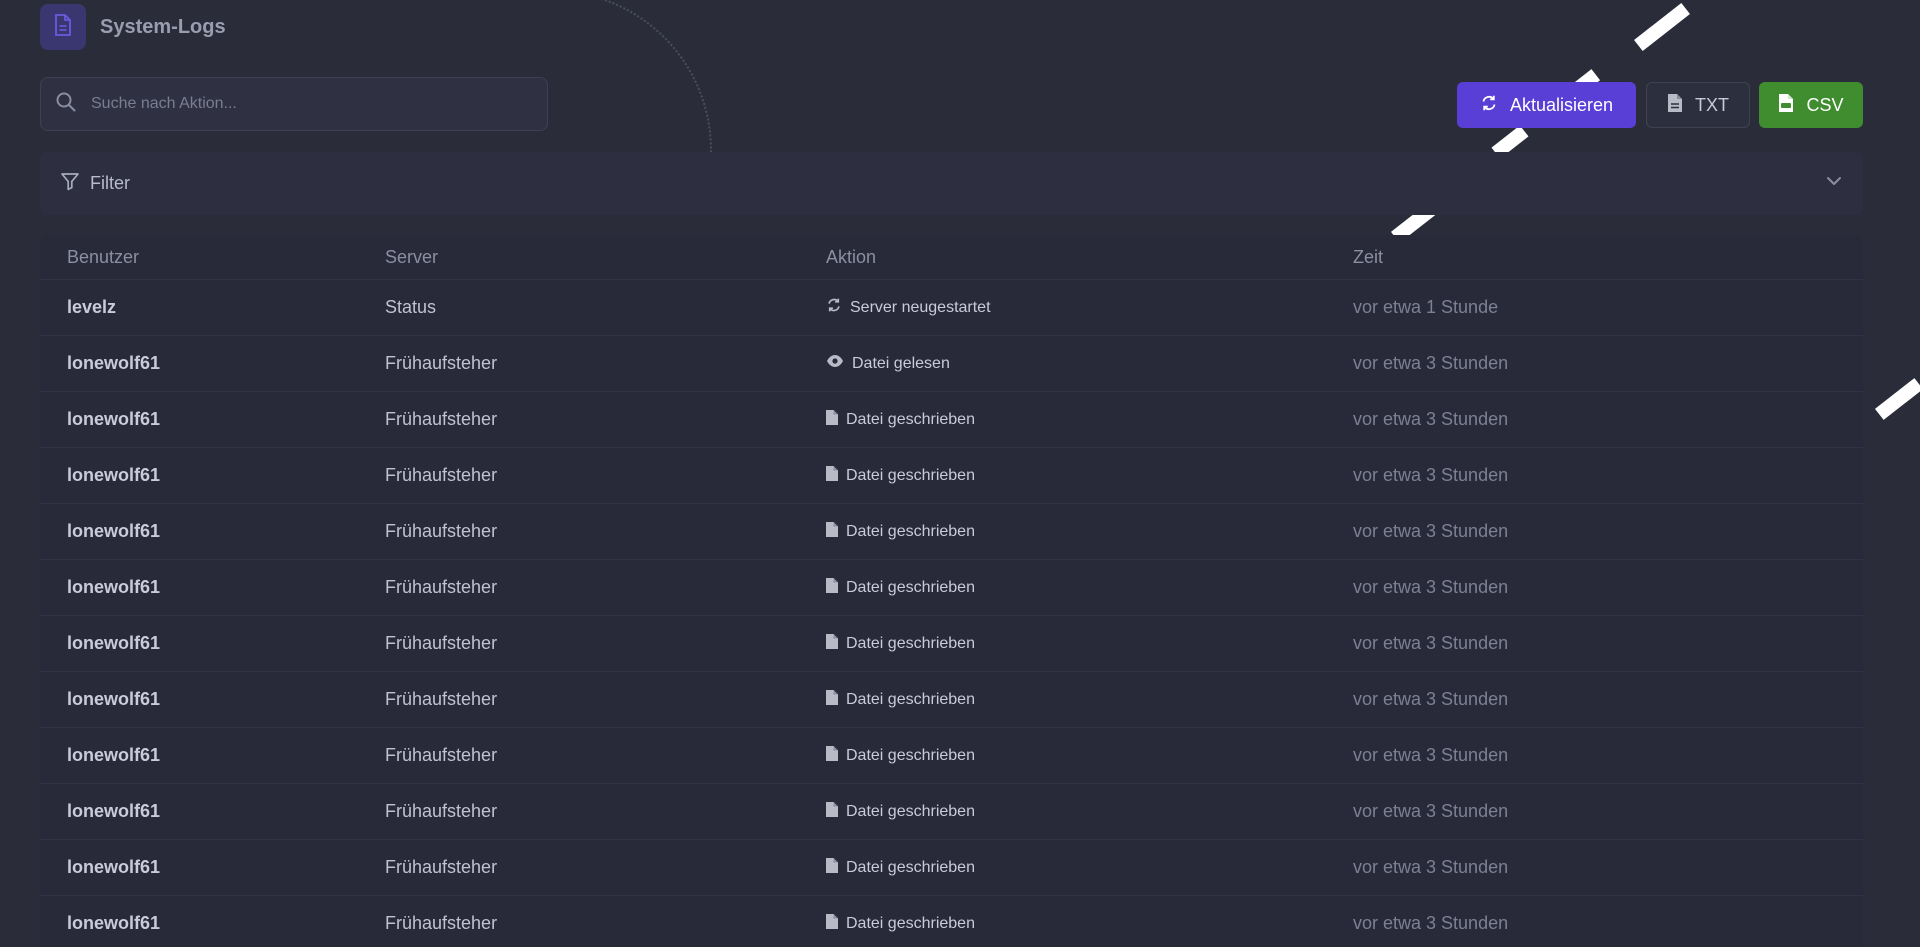  I want to click on cell-server: Status, so click(605, 307).